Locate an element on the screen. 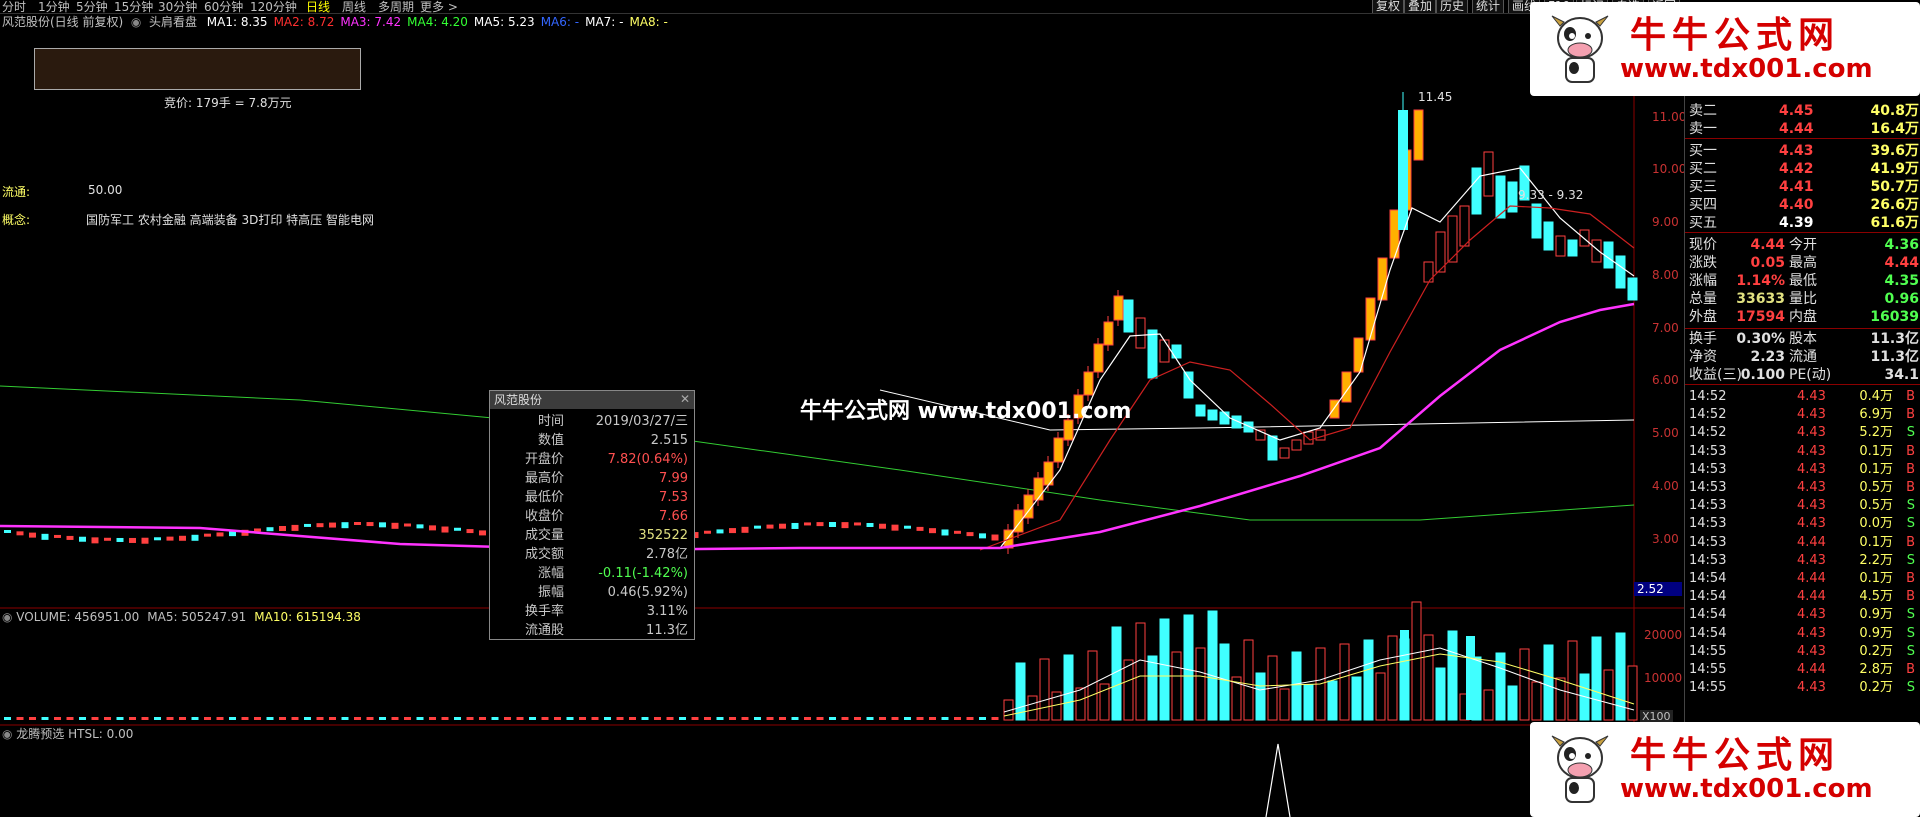 Image resolution: width=1920 pixels, height=817 pixels. watermark-top: 牛牛公式网 www.tdx001.com is located at coordinates (1725, 49).